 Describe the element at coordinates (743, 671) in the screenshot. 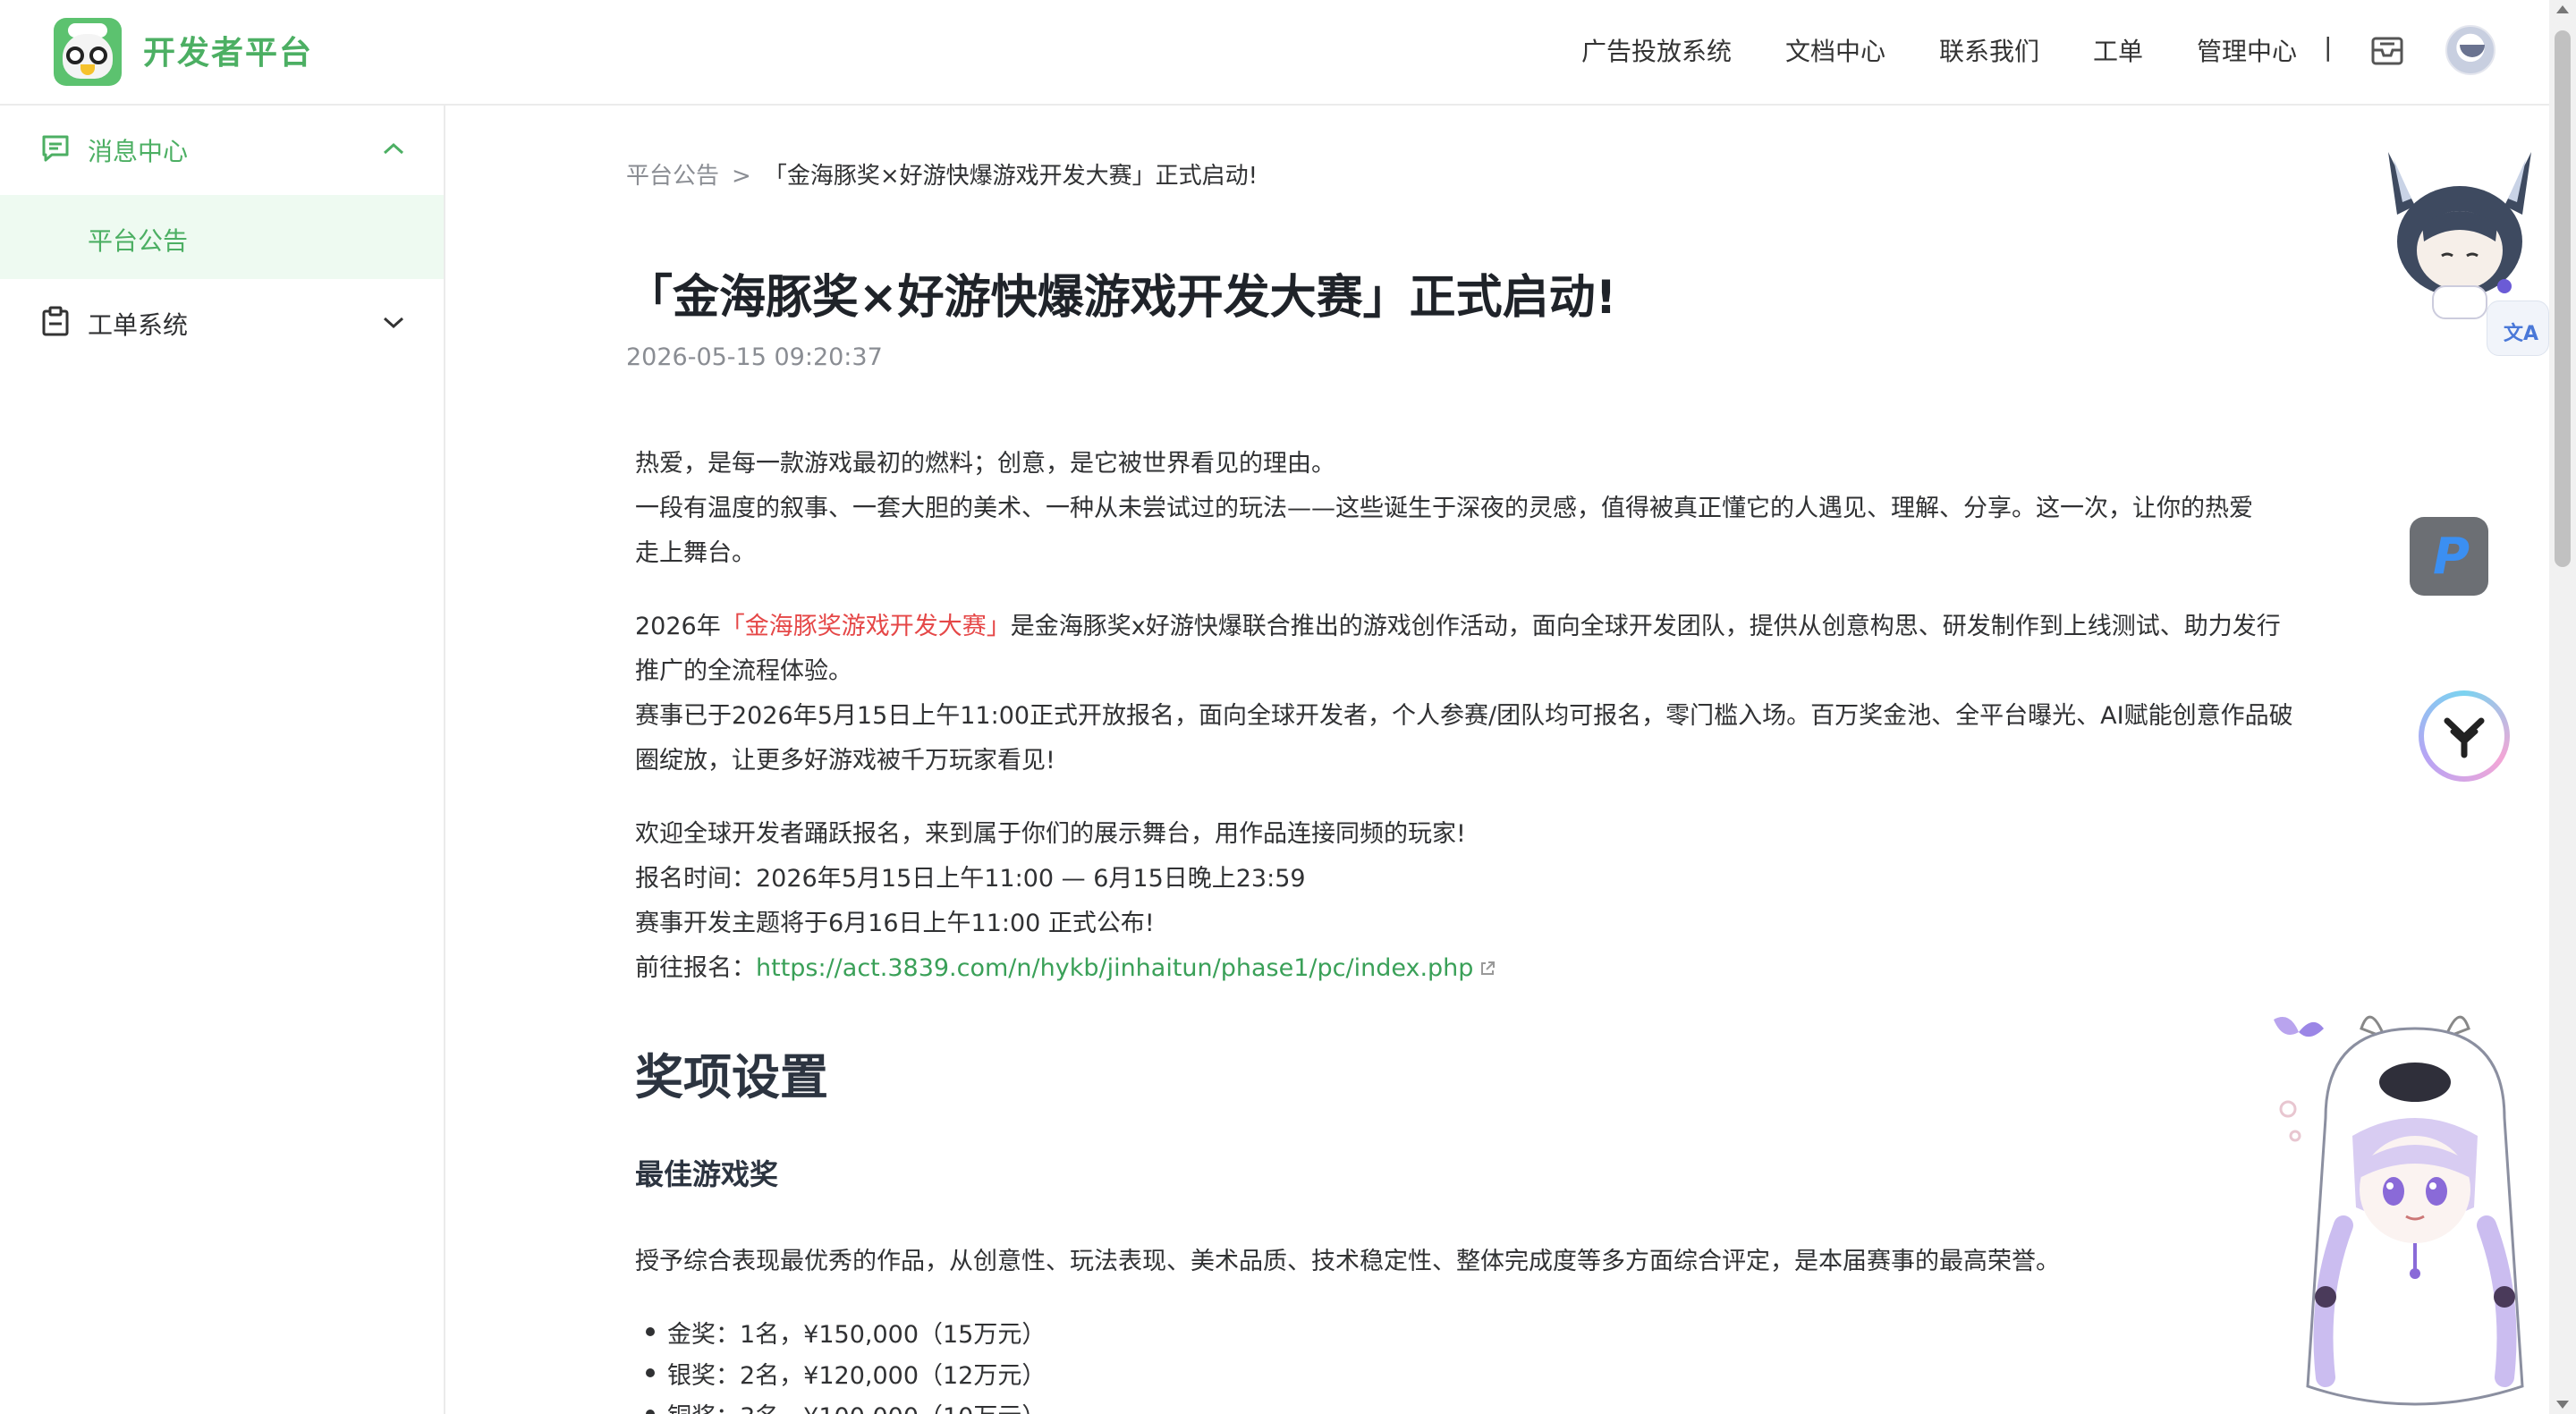

I see `paragraph-line: 推广的全流程体验。` at that location.